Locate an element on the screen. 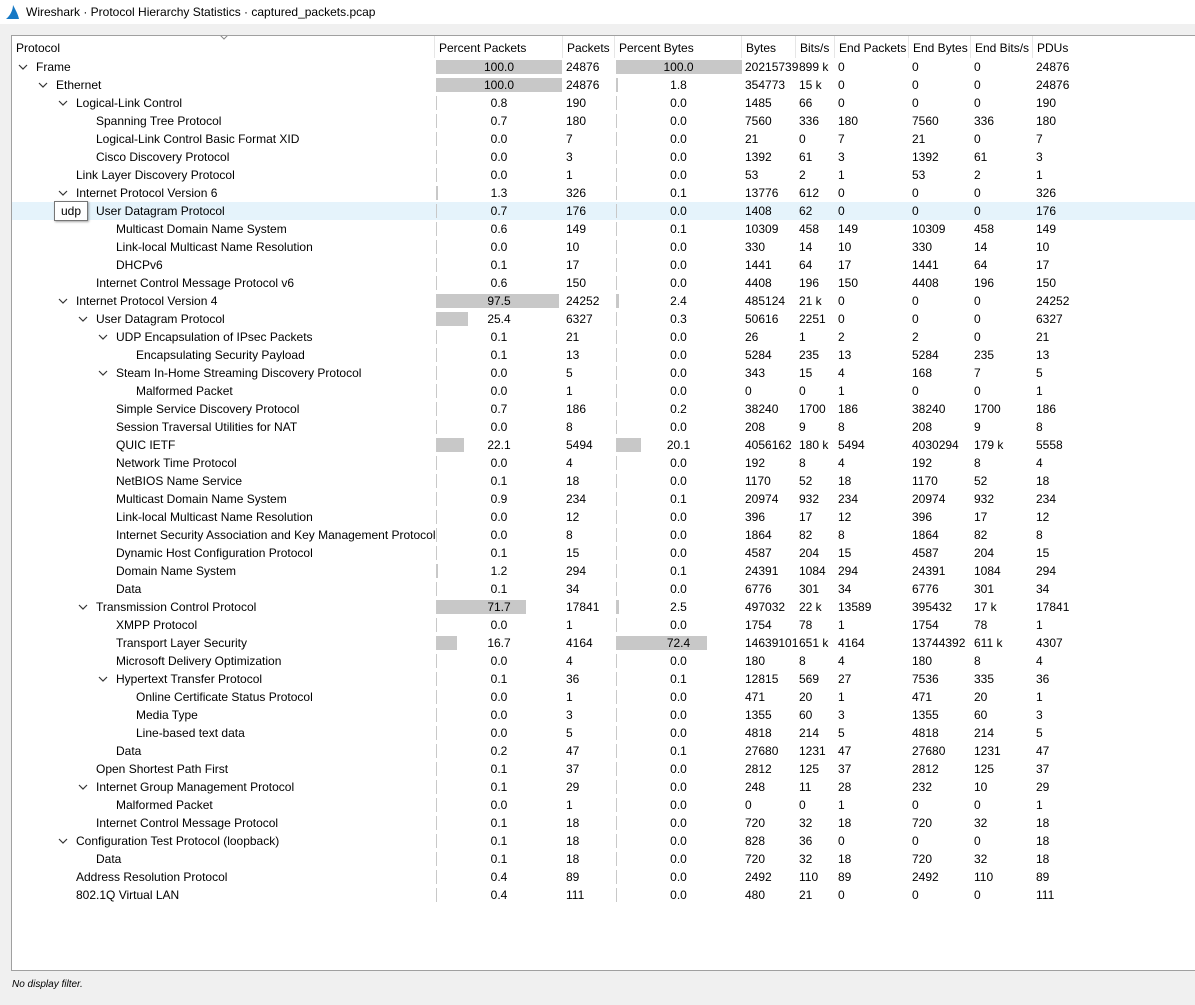  table-row: Network Time Protocol 0.0 0.0 4 192 8 4 192 8 4 is located at coordinates (603, 463).